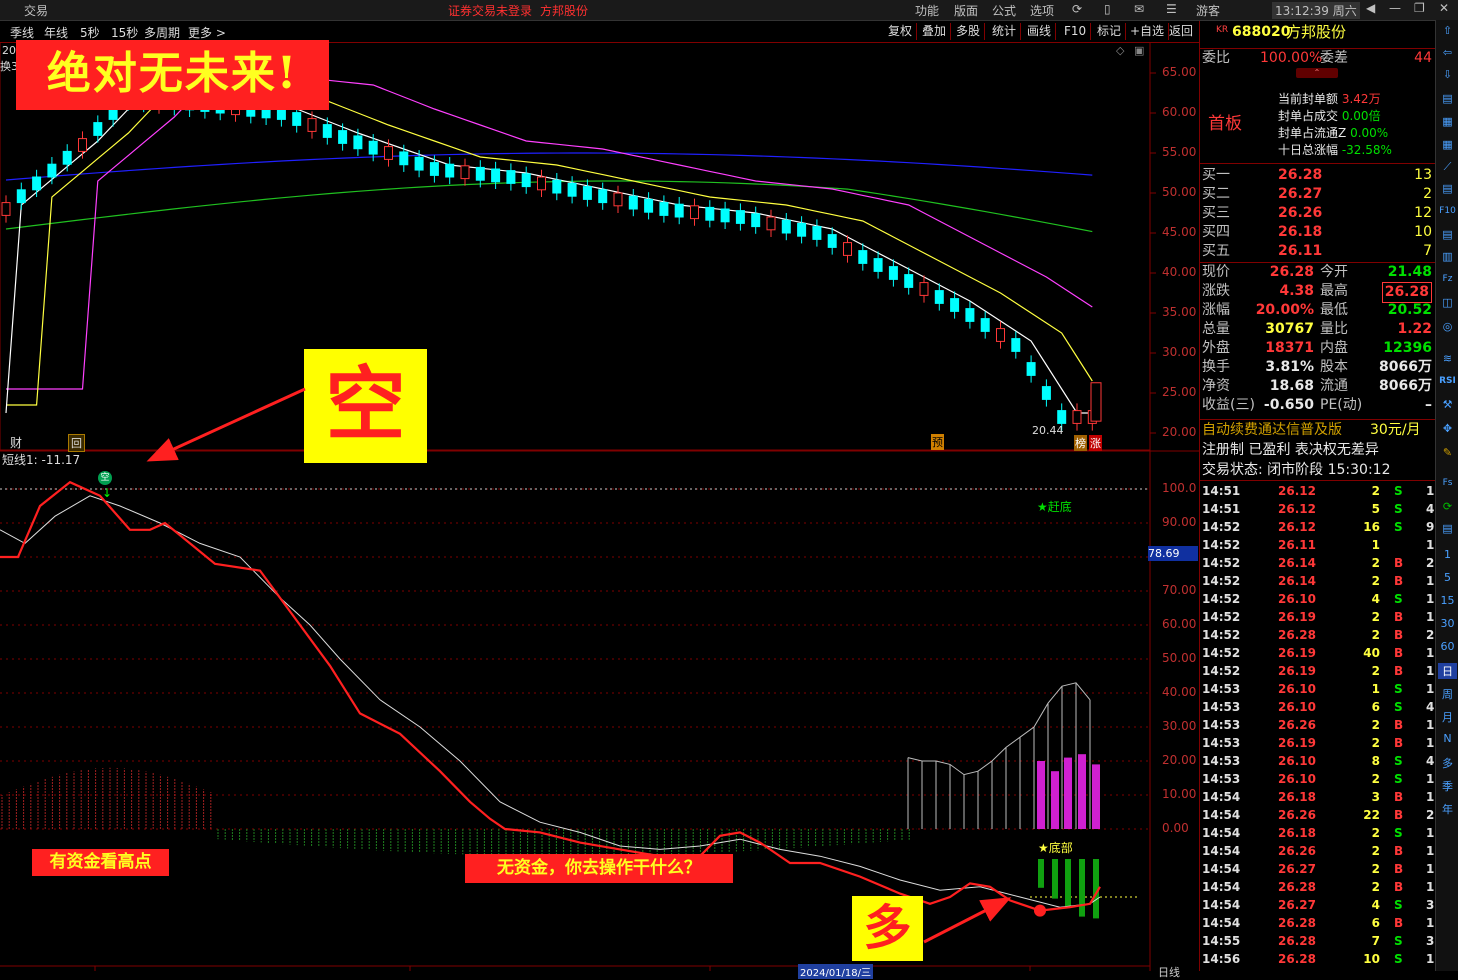  Describe the element at coordinates (90, 32) in the screenshot. I see `period-5s: 5秒` at that location.